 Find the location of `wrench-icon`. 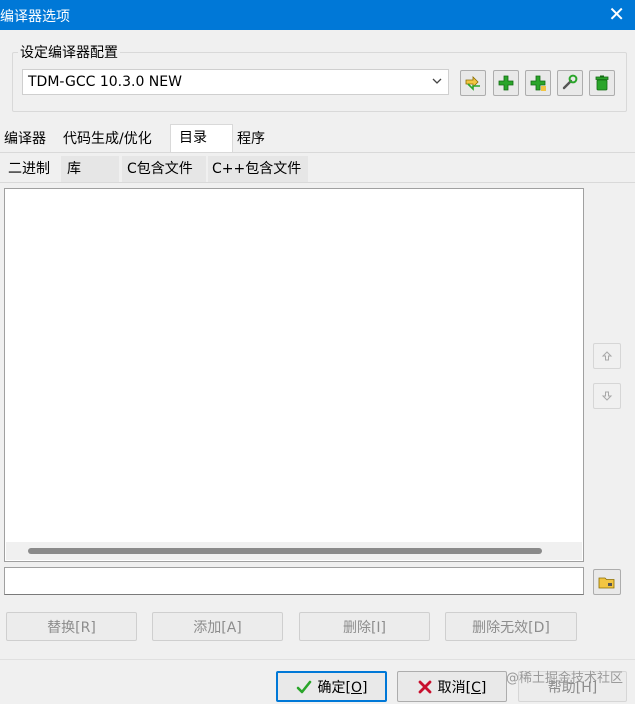

wrench-icon is located at coordinates (570, 82).